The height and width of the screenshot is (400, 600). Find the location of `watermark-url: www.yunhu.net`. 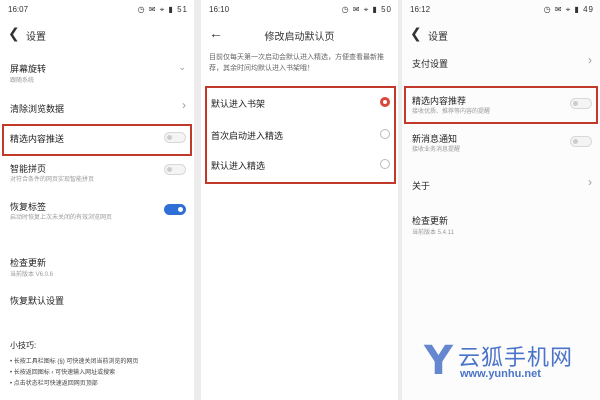

watermark-url: www.yunhu.net is located at coordinates (500, 374).